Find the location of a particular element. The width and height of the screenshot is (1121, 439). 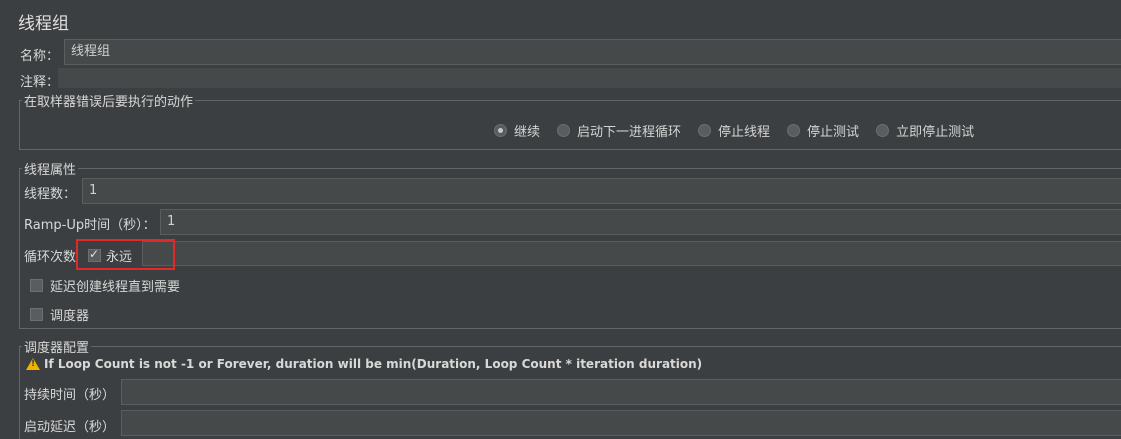

radio-dot-selected is located at coordinates (500, 130).